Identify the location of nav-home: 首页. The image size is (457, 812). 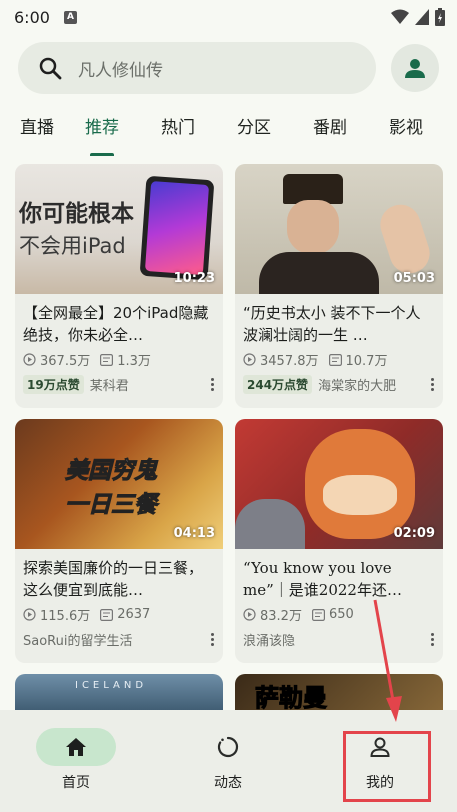
(76, 761).